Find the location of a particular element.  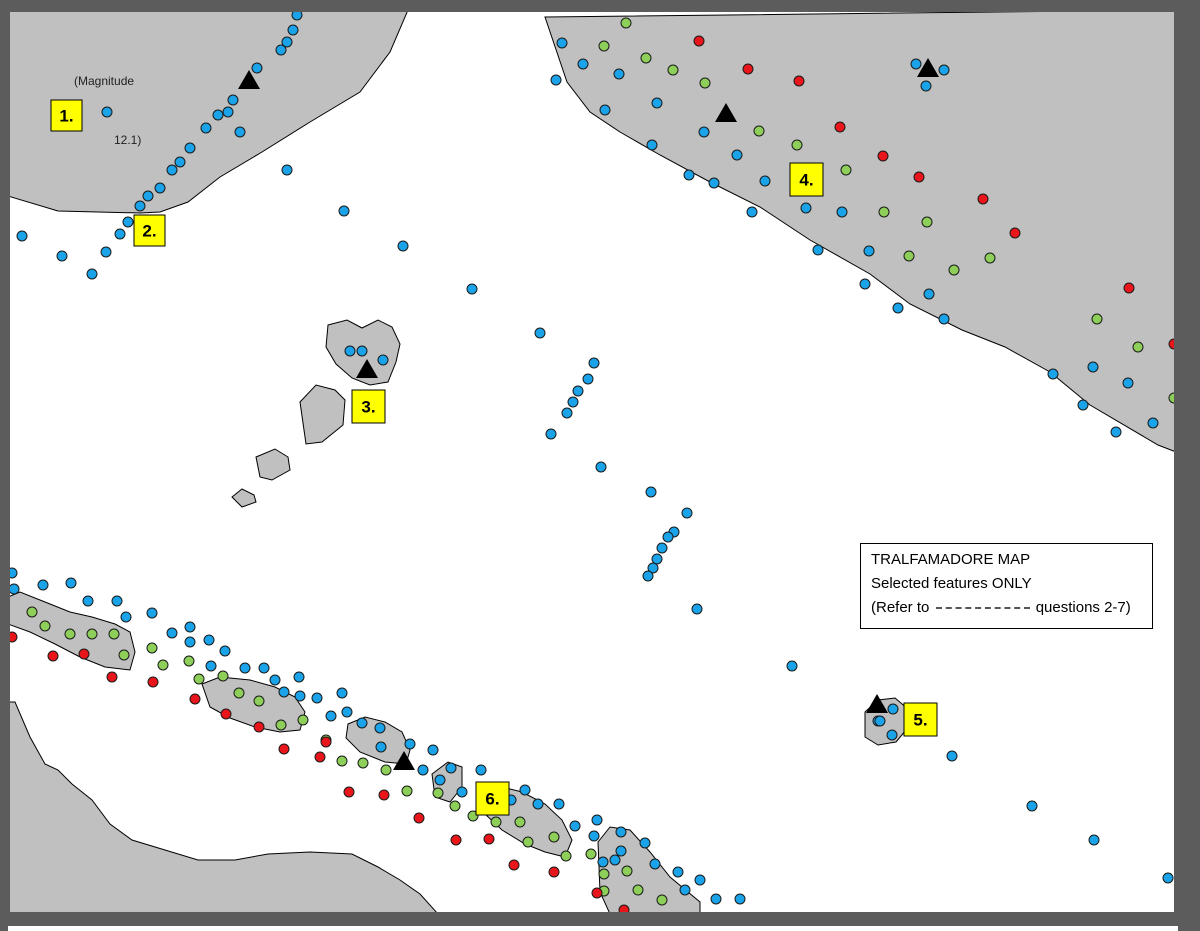

label-text: 5. is located at coordinates (920, 720).